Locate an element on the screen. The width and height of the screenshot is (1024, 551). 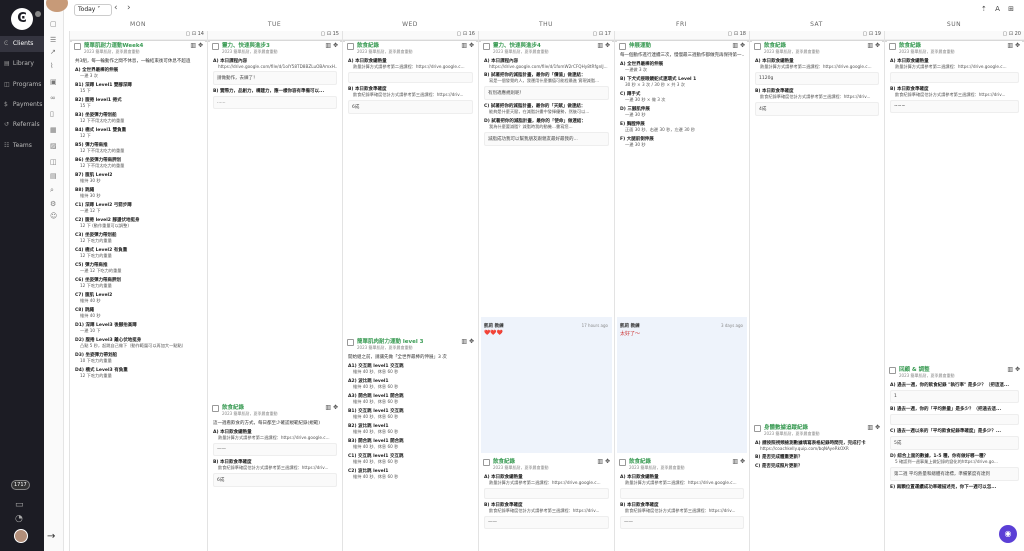
next-week-button: › is located at coordinates (129, 8).